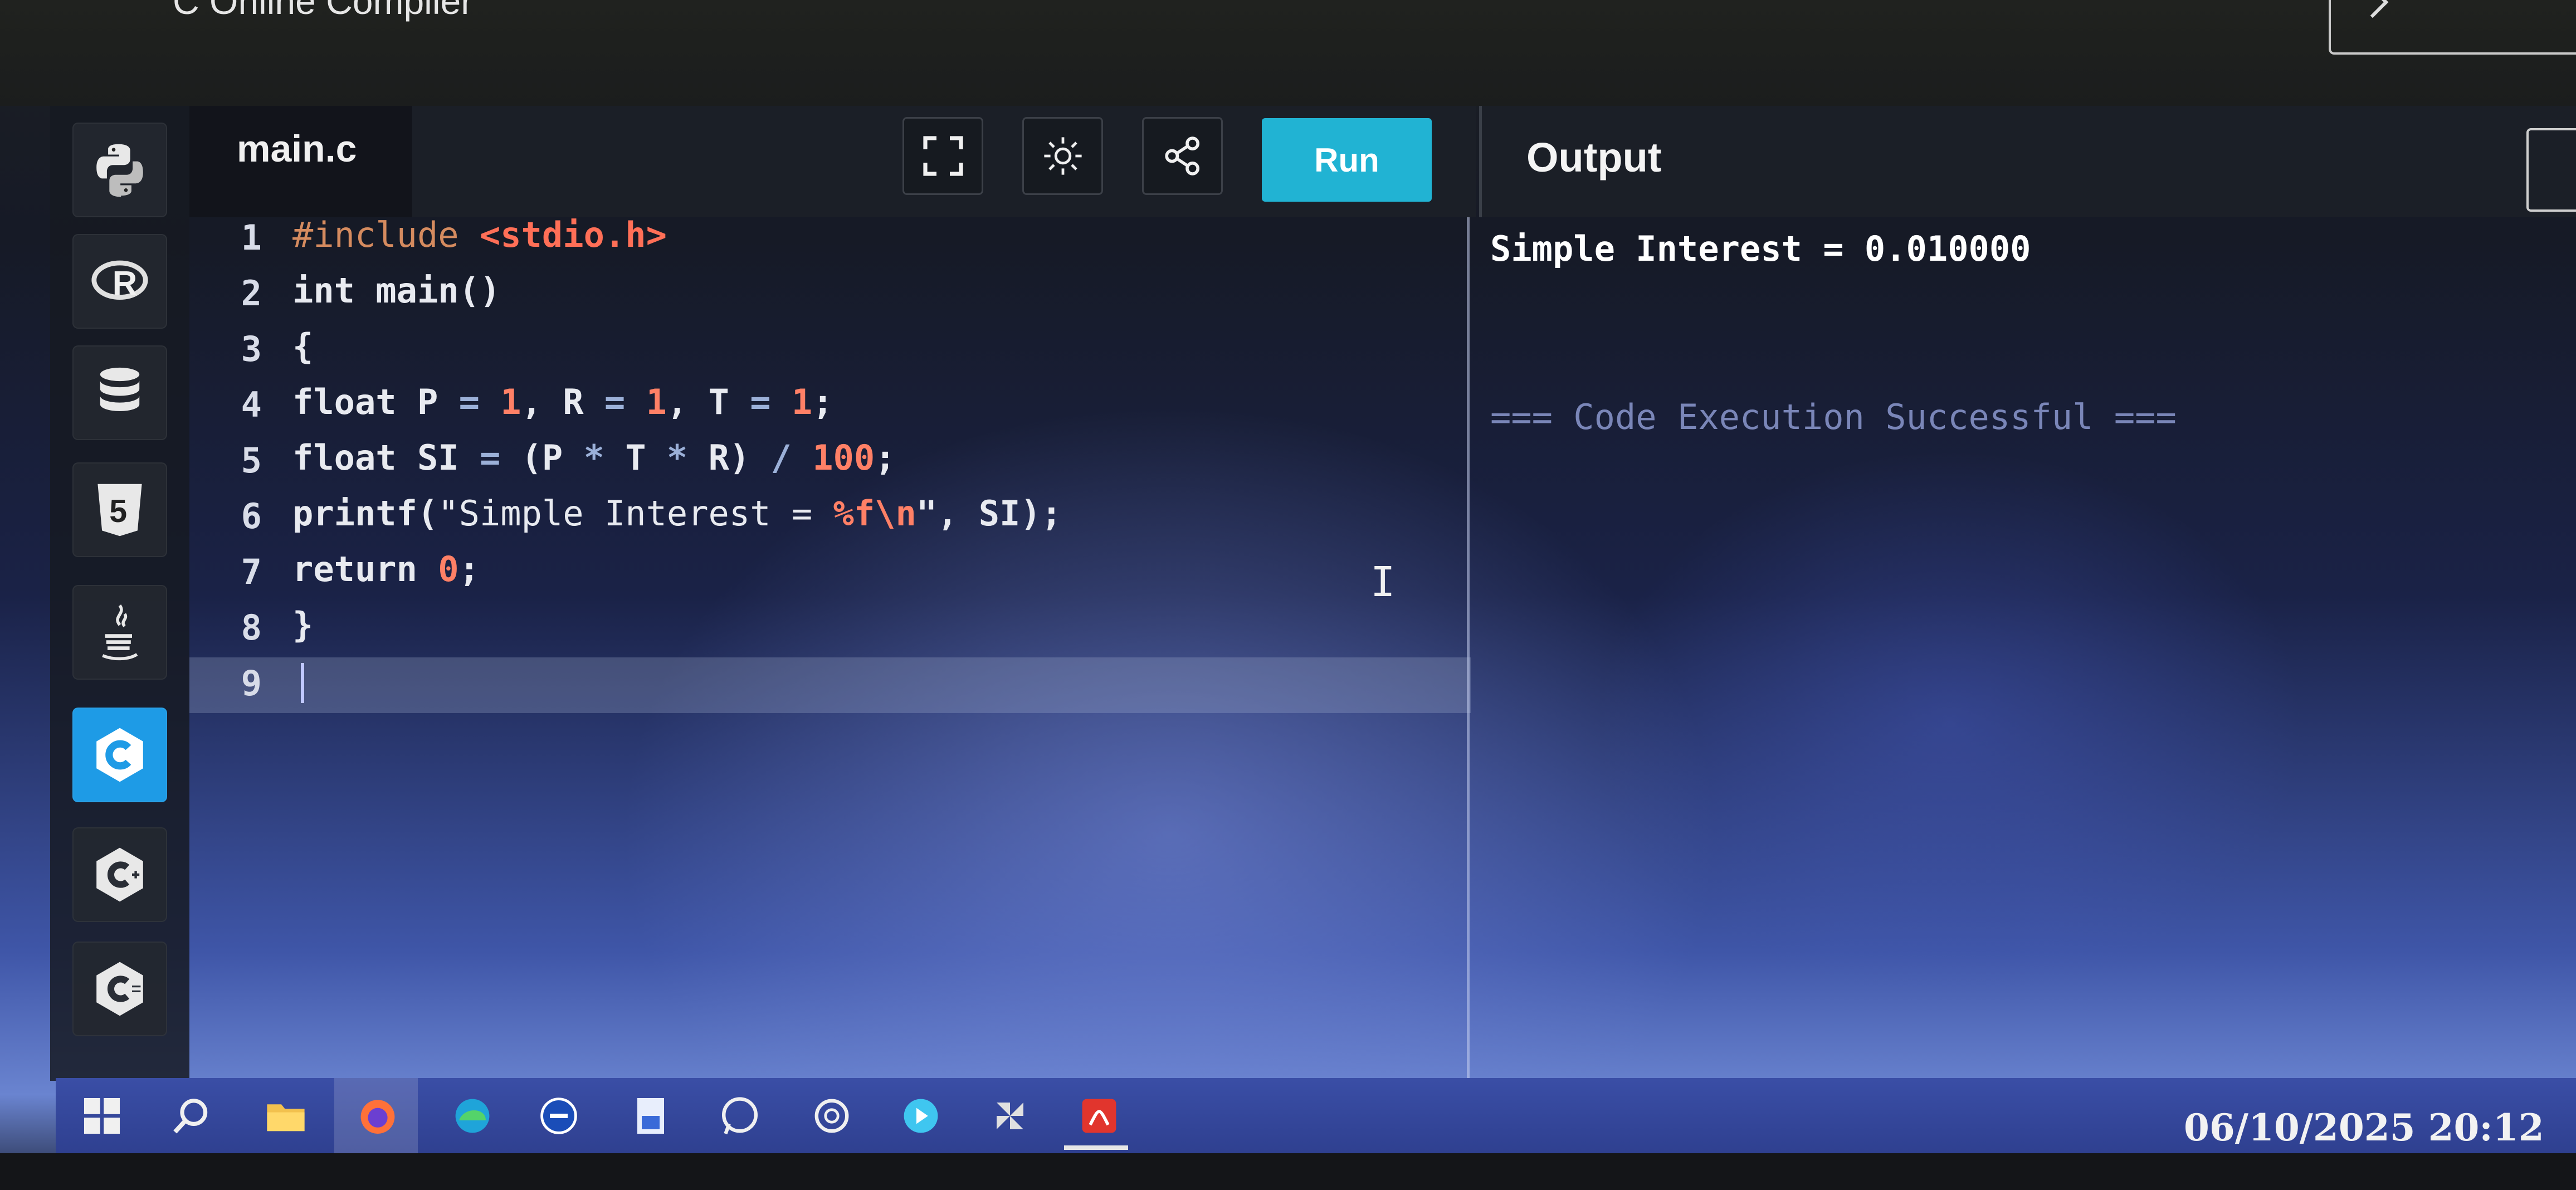 The image size is (2576, 1190). Describe the element at coordinates (119, 755) in the screenshot. I see `language-c-button` at that location.